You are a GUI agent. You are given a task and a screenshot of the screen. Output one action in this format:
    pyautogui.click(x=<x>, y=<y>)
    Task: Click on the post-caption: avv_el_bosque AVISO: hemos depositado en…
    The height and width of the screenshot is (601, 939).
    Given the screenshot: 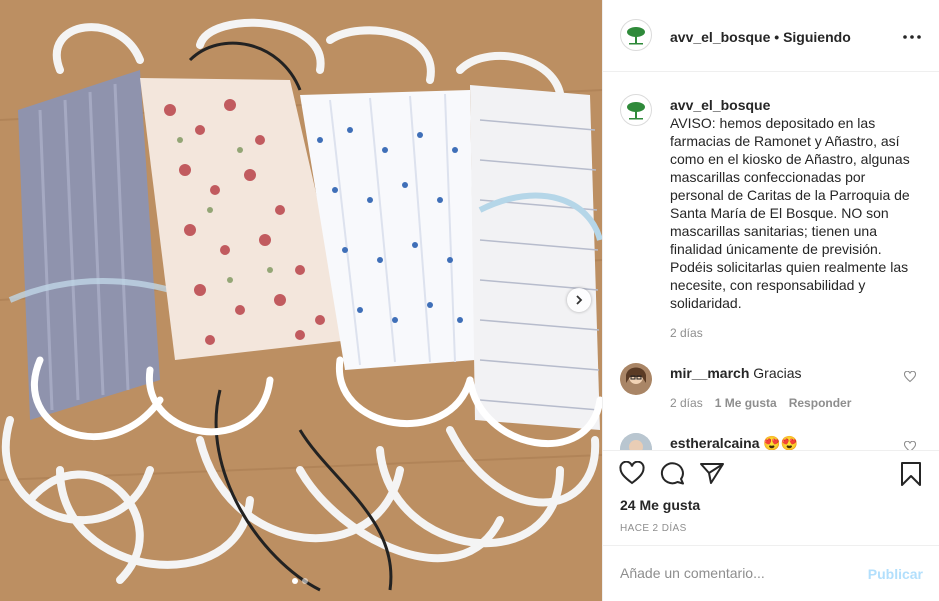 What is the action you would take?
    pyautogui.click(x=795, y=204)
    